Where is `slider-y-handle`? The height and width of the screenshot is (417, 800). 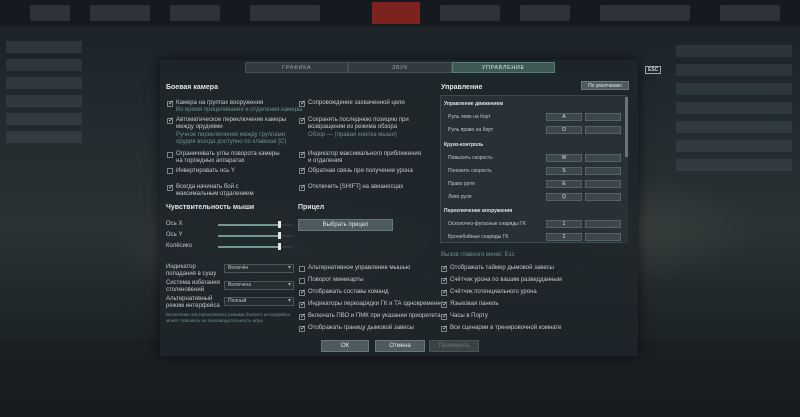 slider-y-handle is located at coordinates (279, 235).